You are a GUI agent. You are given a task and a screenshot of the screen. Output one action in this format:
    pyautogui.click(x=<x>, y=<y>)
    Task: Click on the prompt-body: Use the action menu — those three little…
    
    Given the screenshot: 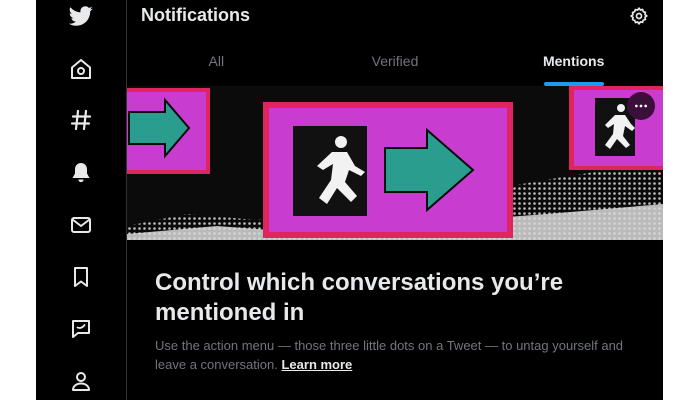 What is the action you would take?
    pyautogui.click(x=395, y=355)
    